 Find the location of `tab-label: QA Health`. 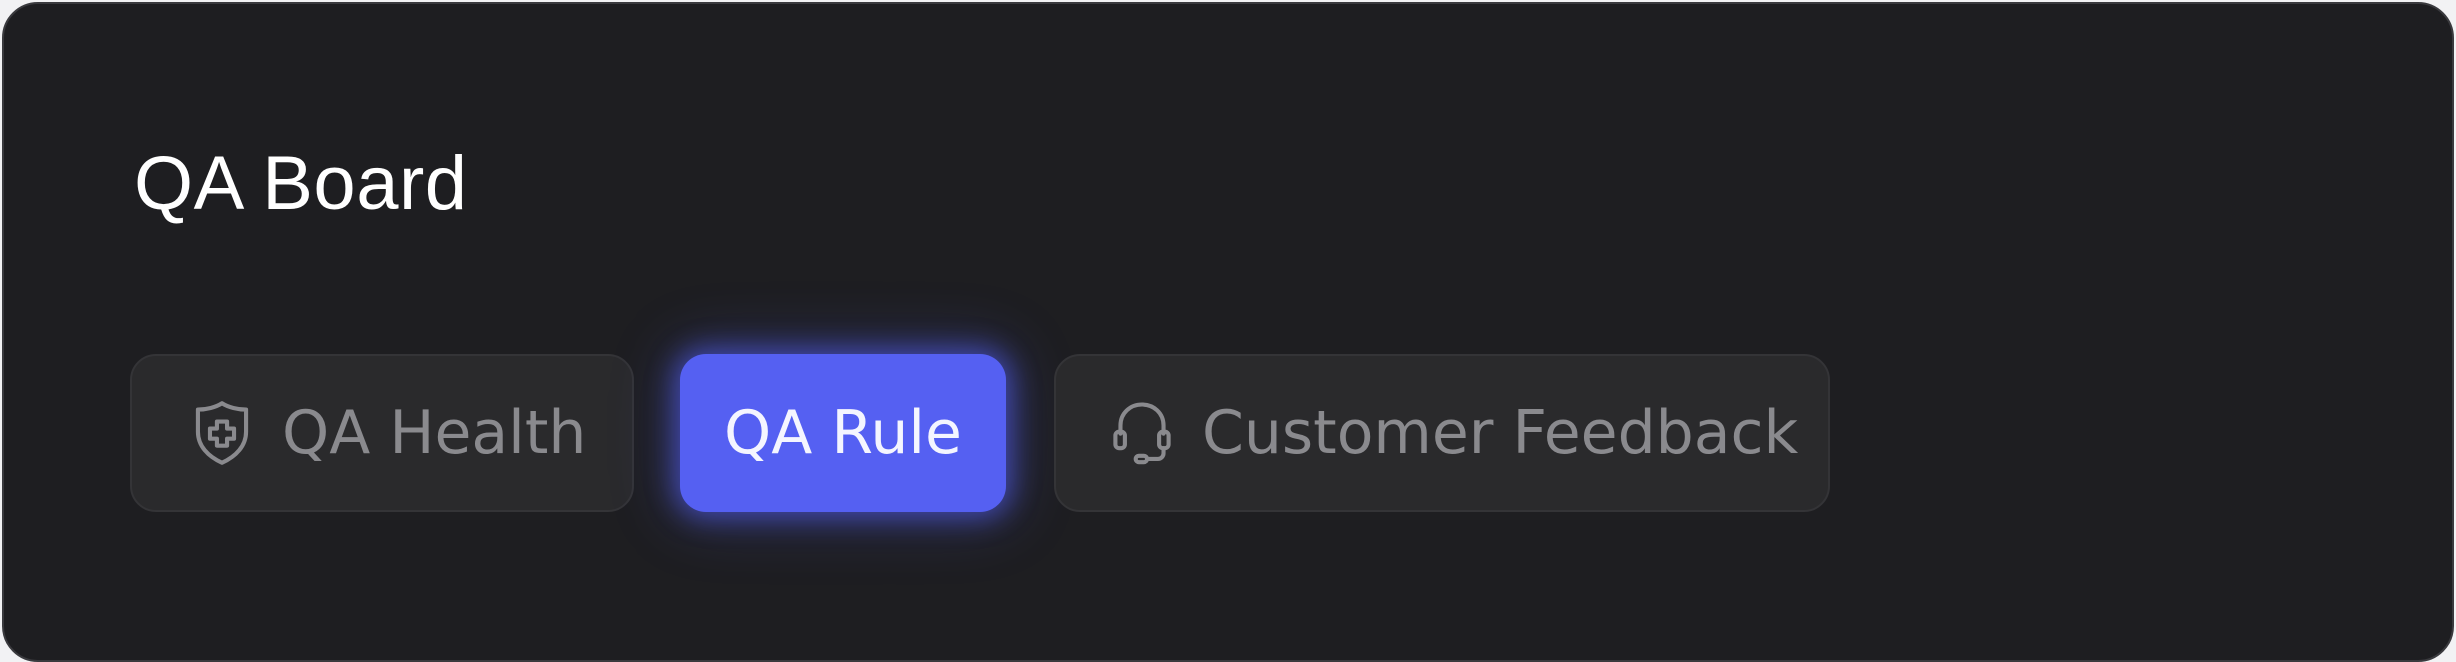

tab-label: QA Health is located at coordinates (434, 433).